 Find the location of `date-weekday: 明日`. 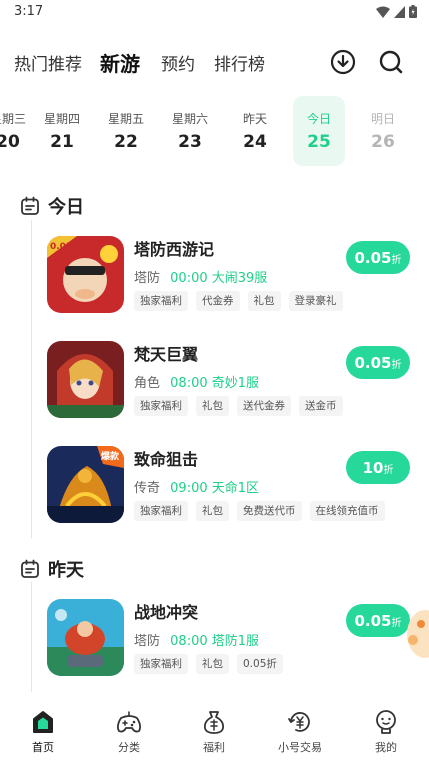

date-weekday: 明日 is located at coordinates (382, 119).